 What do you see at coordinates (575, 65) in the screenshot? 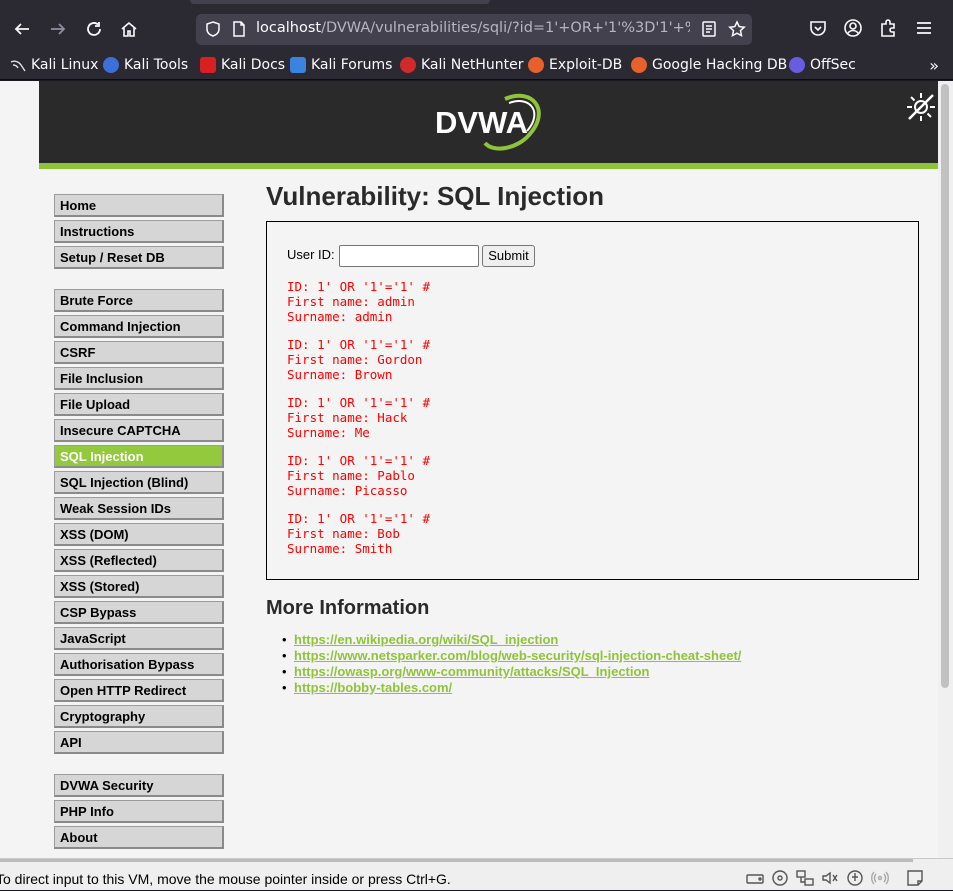
I see `bookmark-exploit-db: Exploit-DB` at bounding box center [575, 65].